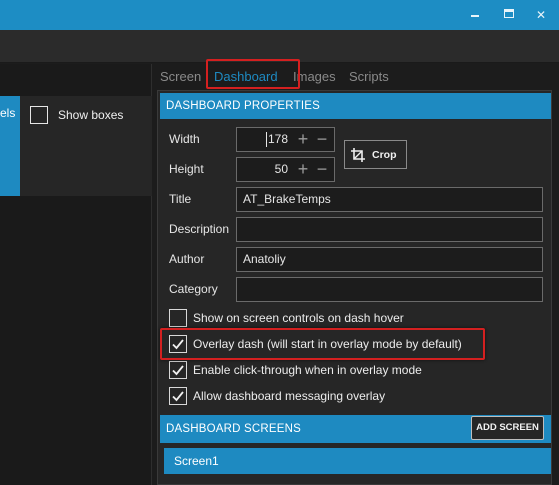 The height and width of the screenshot is (485, 559). I want to click on title-input: AT_BrakeTemps, so click(389, 199).